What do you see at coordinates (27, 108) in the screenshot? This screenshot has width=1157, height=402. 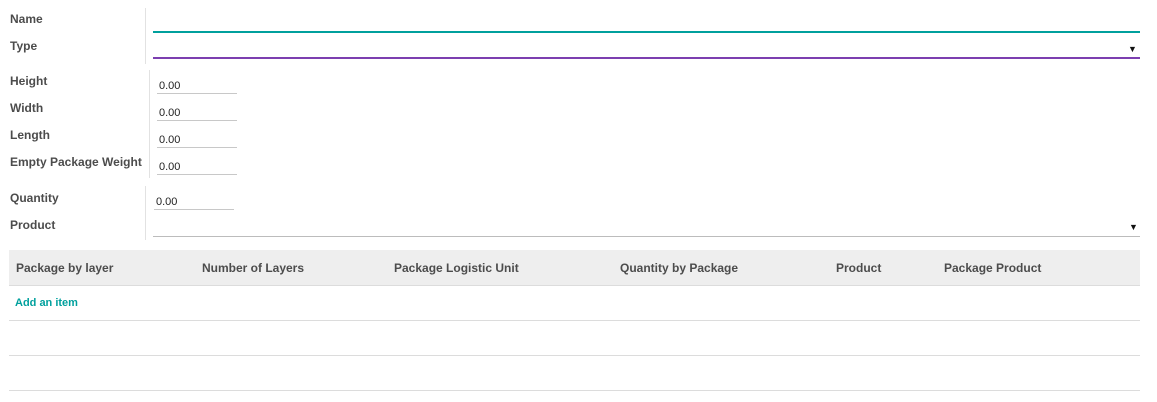 I see `width-label: Width` at bounding box center [27, 108].